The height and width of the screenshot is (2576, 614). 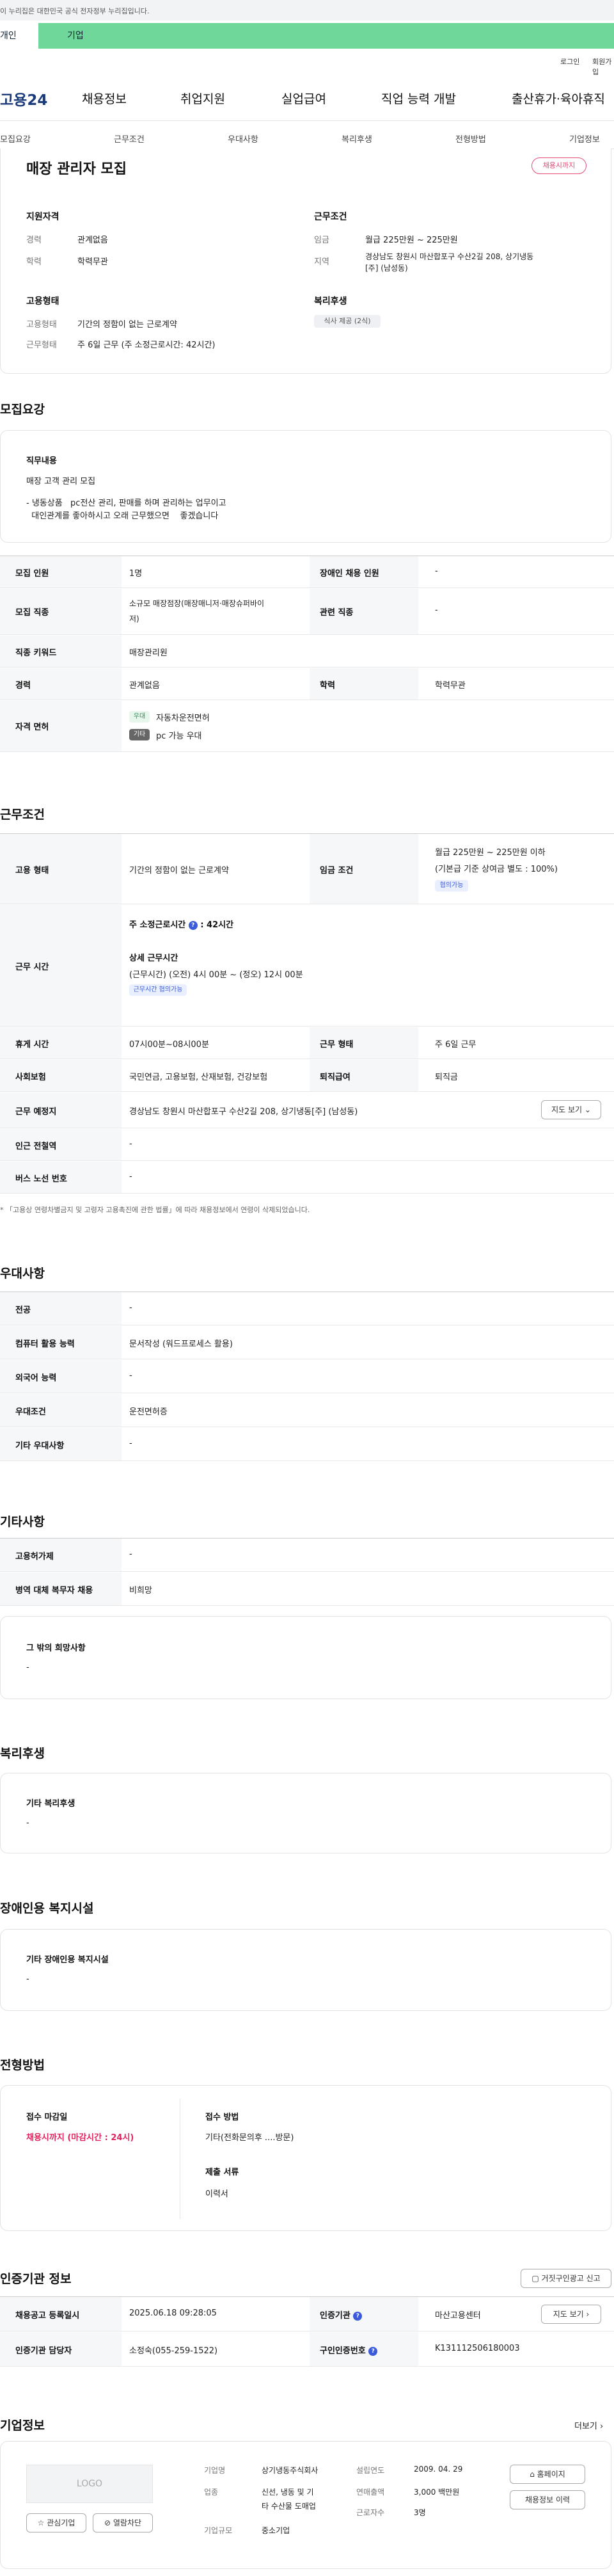 What do you see at coordinates (337, 871) in the screenshot?
I see `cond-wage-label: 임금 조건` at bounding box center [337, 871].